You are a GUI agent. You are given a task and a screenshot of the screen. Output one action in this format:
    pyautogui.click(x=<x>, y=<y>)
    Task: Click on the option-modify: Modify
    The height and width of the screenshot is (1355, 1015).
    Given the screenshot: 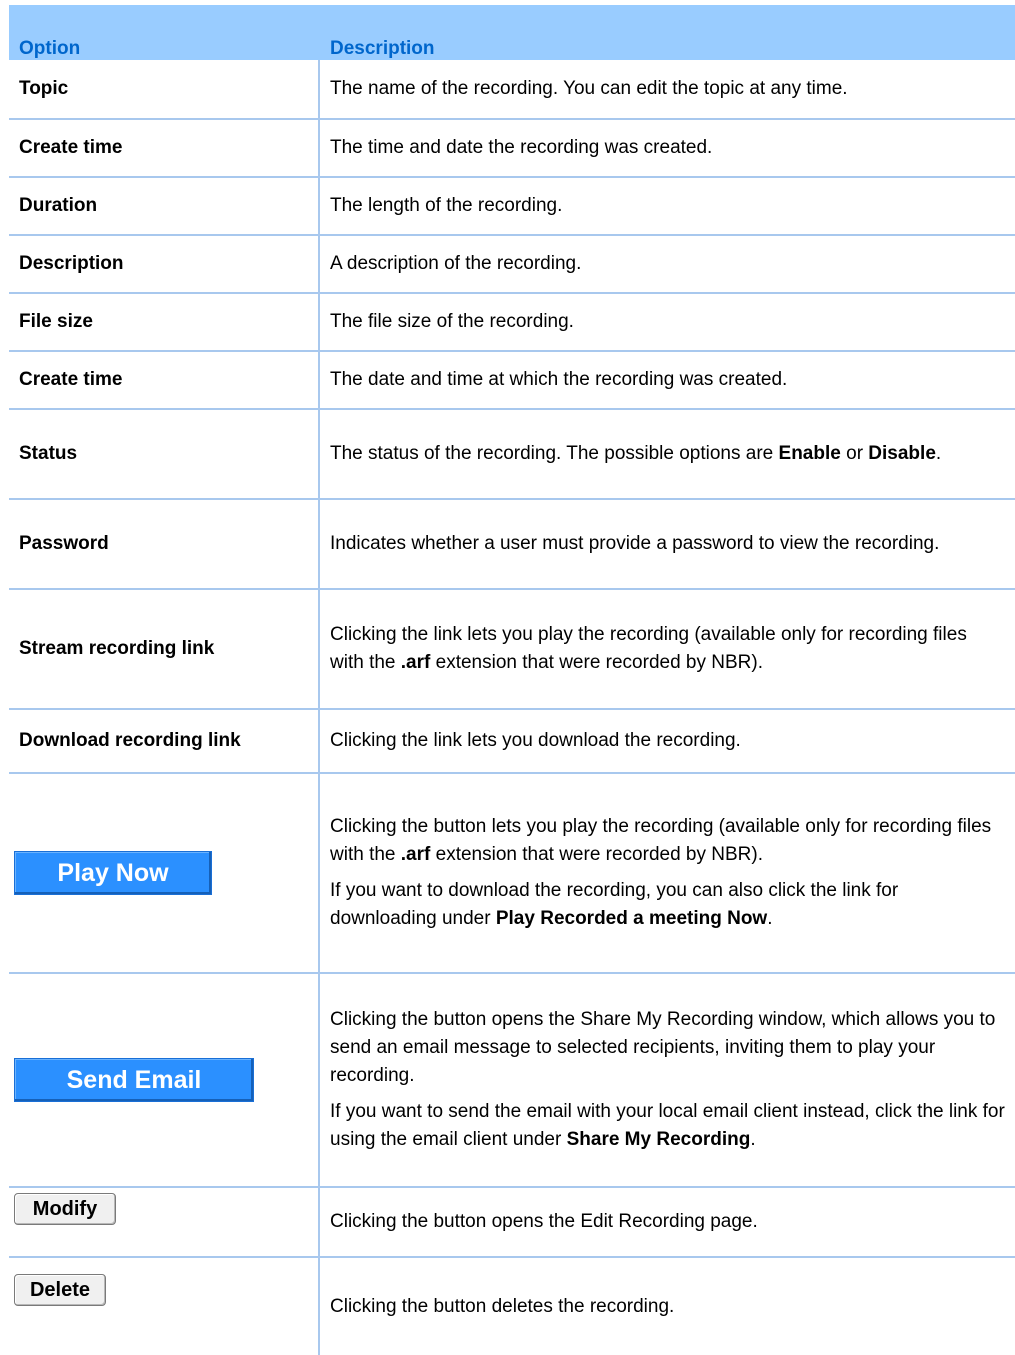 What is the action you would take?
    pyautogui.click(x=164, y=1209)
    